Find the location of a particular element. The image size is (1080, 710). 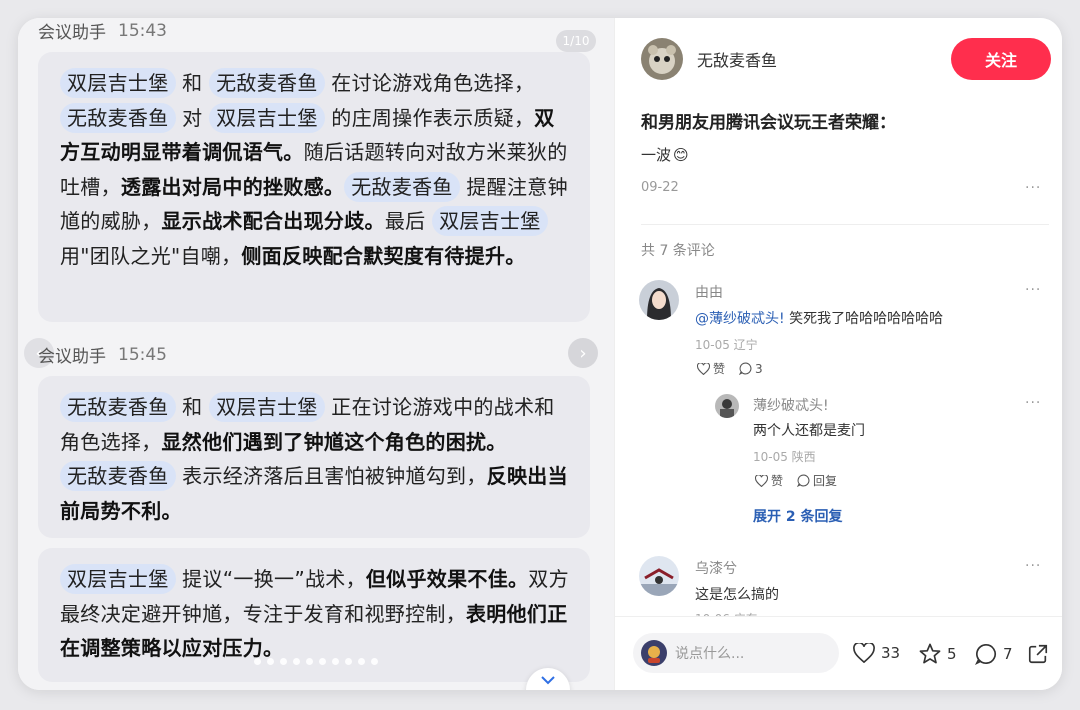

post-title: 和男朋友用腾讯会议玩王者荣耀： is located at coordinates (768, 123).